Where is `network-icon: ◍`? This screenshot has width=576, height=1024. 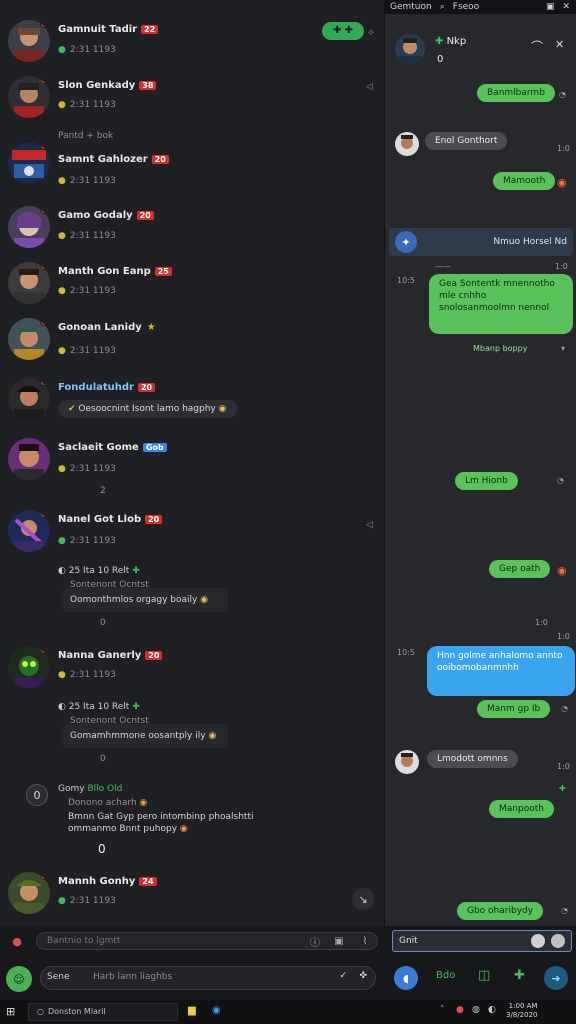
network-icon: ◍ is located at coordinates (476, 1010).